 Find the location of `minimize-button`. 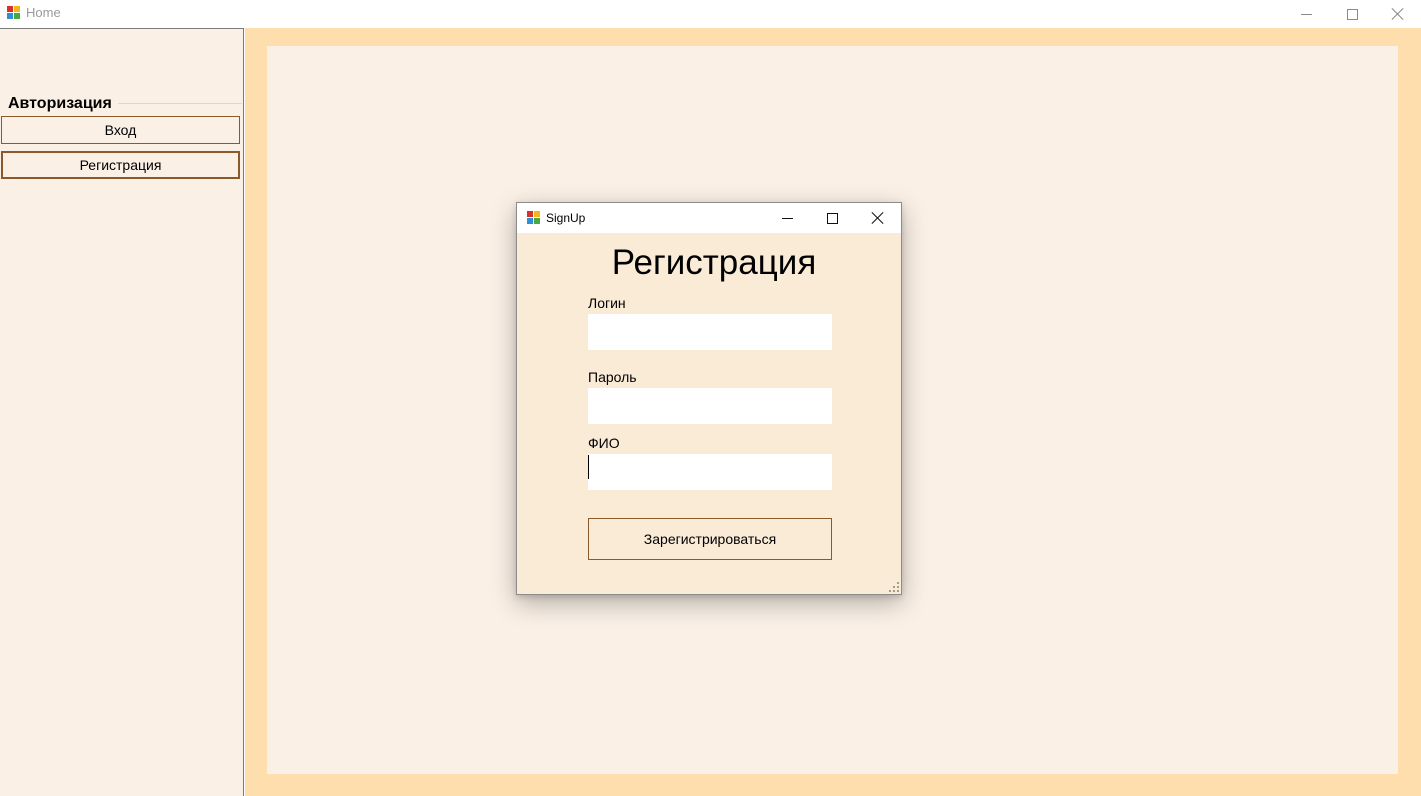

minimize-button is located at coordinates (1306, 14).